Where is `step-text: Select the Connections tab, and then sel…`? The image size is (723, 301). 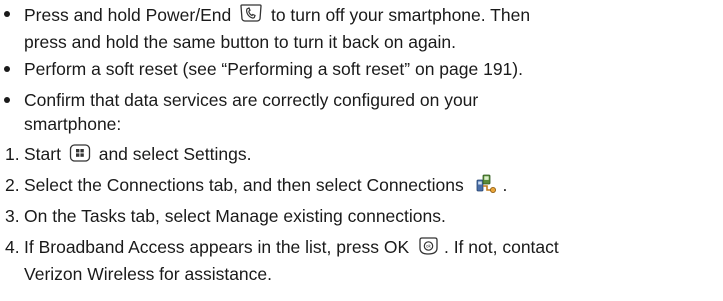
step-text: Select the Connections tab, and then sel… is located at coordinates (244, 185).